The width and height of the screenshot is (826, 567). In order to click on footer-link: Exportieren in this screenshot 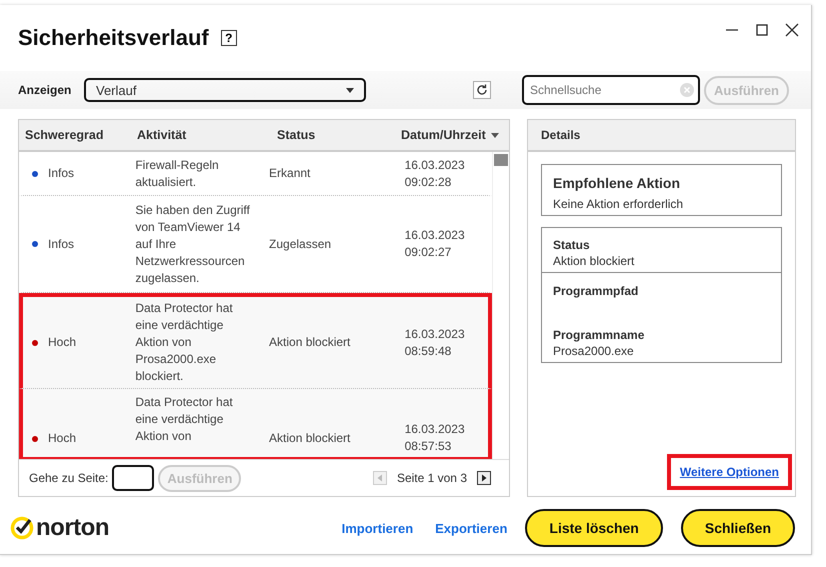, I will do `click(471, 528)`.